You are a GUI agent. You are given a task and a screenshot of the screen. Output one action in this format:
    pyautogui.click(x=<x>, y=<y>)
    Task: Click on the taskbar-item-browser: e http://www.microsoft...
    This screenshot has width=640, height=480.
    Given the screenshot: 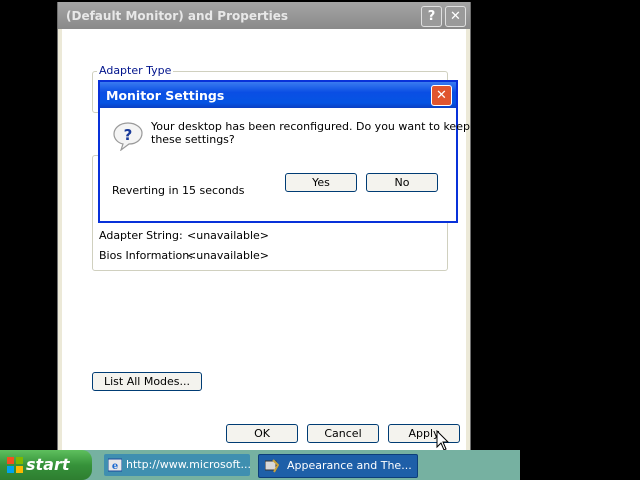 What is the action you would take?
    pyautogui.click(x=177, y=465)
    